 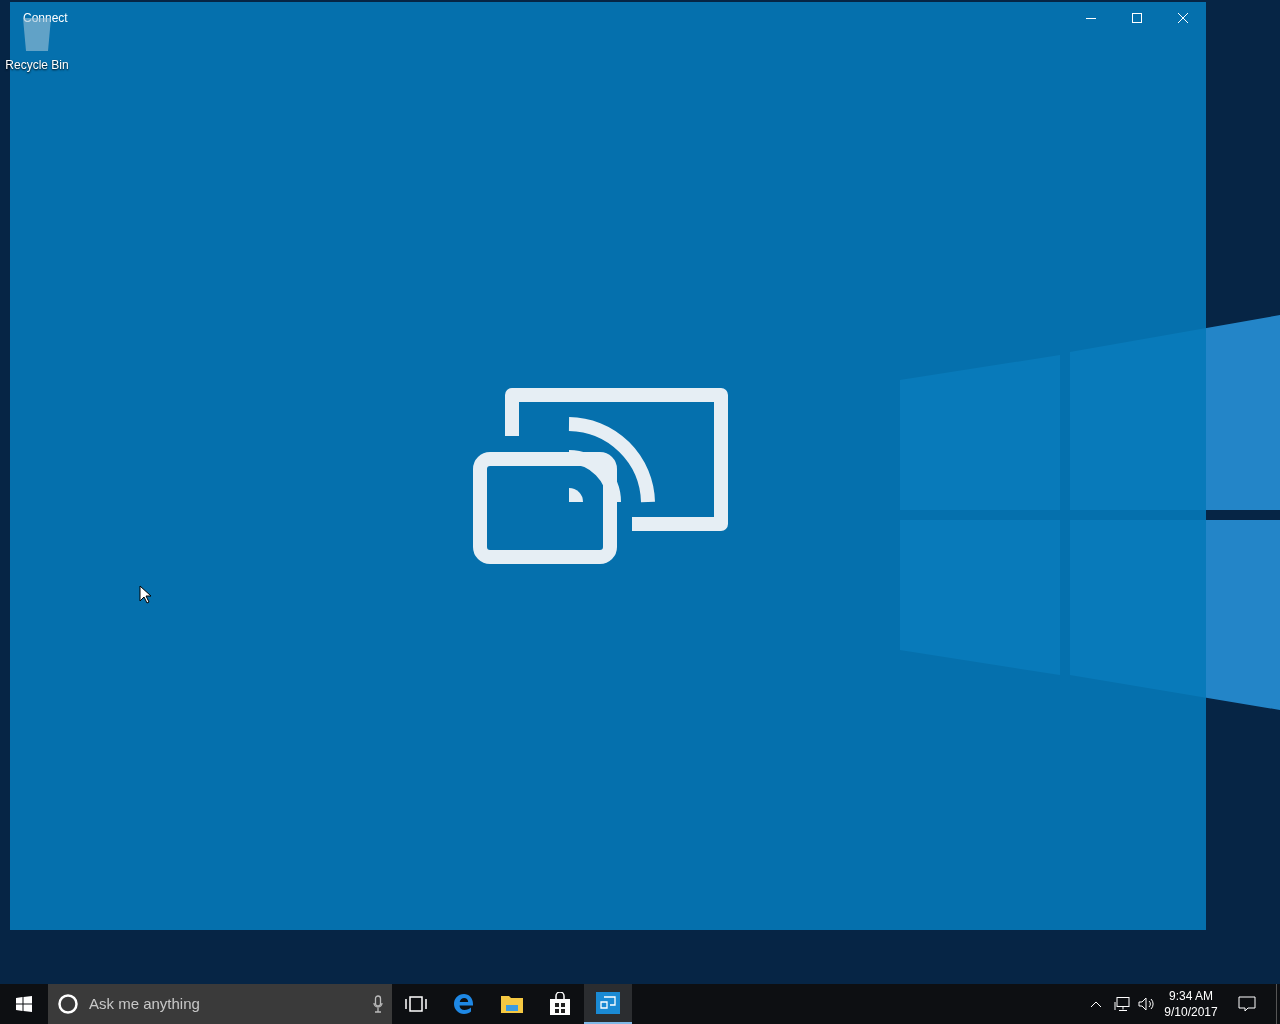 I want to click on close-icon, so click(x=1183, y=18).